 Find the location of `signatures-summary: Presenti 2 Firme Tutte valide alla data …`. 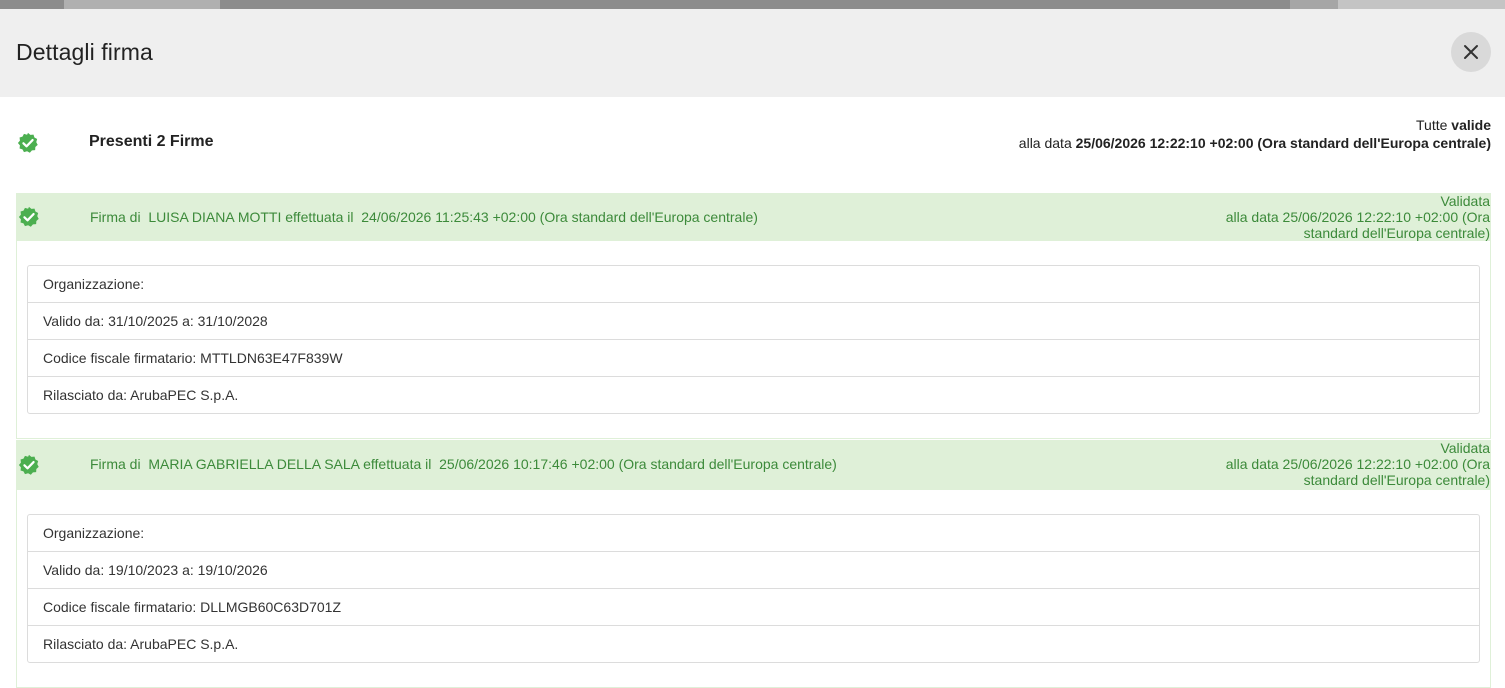

signatures-summary: Presenti 2 Firme Tutte valide alla data … is located at coordinates (752, 142).